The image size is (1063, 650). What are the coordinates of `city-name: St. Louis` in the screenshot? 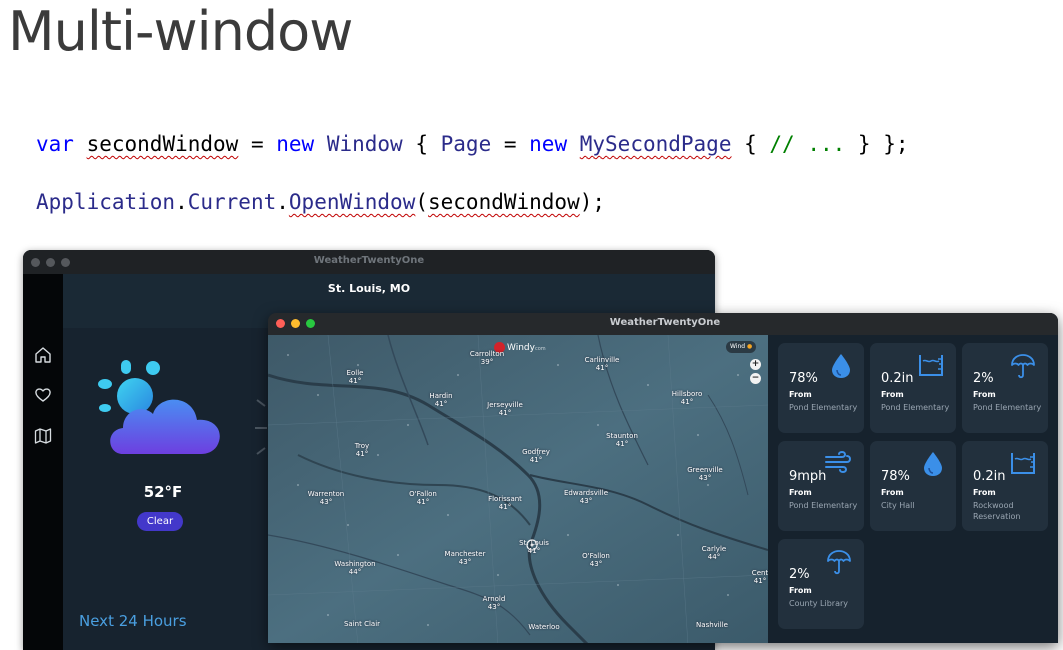 It's located at (534, 543).